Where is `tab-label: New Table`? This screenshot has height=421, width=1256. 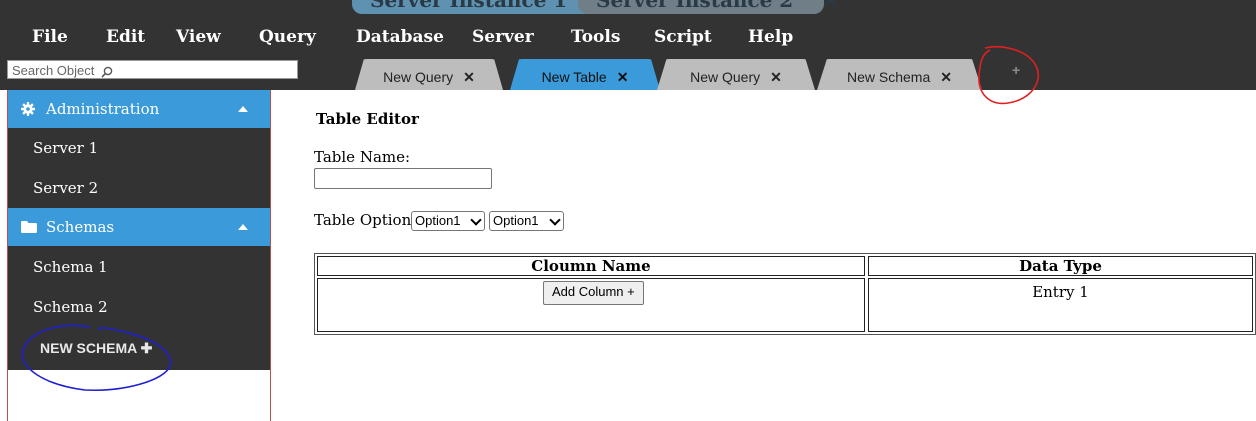 tab-label: New Table is located at coordinates (574, 77).